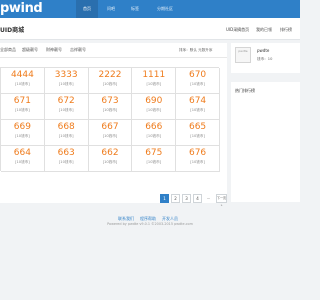 The width and height of the screenshot is (320, 300). What do you see at coordinates (110, 75) in the screenshot?
I see `uid-number: 2222` at bounding box center [110, 75].